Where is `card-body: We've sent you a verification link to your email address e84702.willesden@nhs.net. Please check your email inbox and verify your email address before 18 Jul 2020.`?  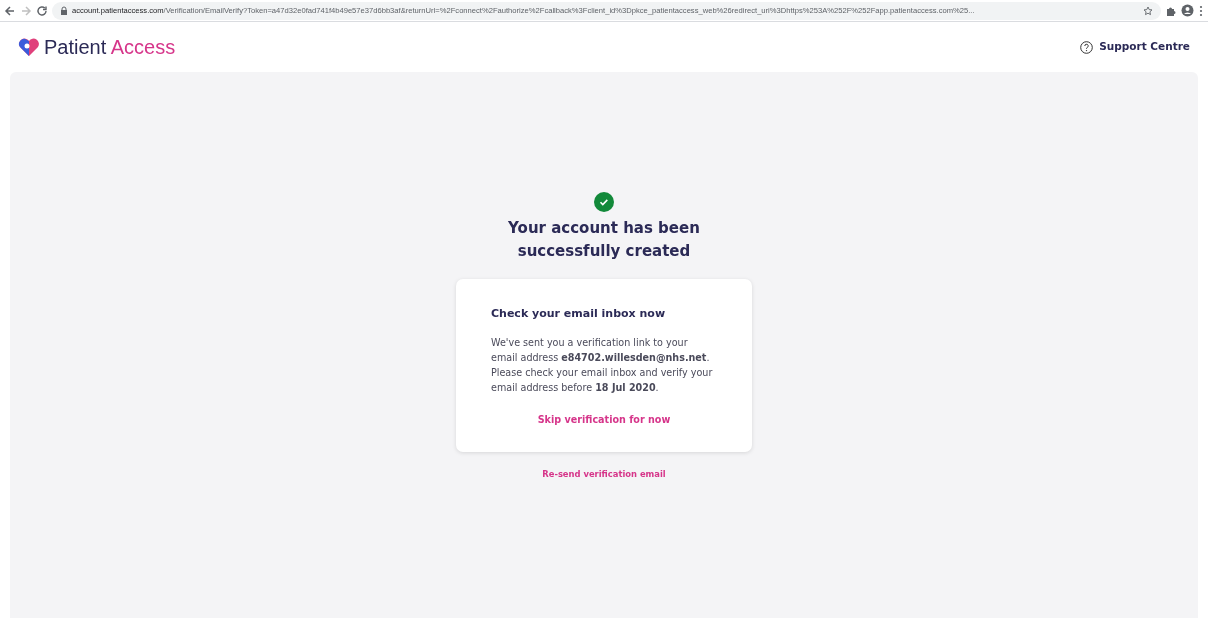 card-body: We've sent you a verification link to your email address e84702.willesden@nhs.net. Please check your email inbox and verify your email address before 18 Jul 2020. is located at coordinates (602, 365).